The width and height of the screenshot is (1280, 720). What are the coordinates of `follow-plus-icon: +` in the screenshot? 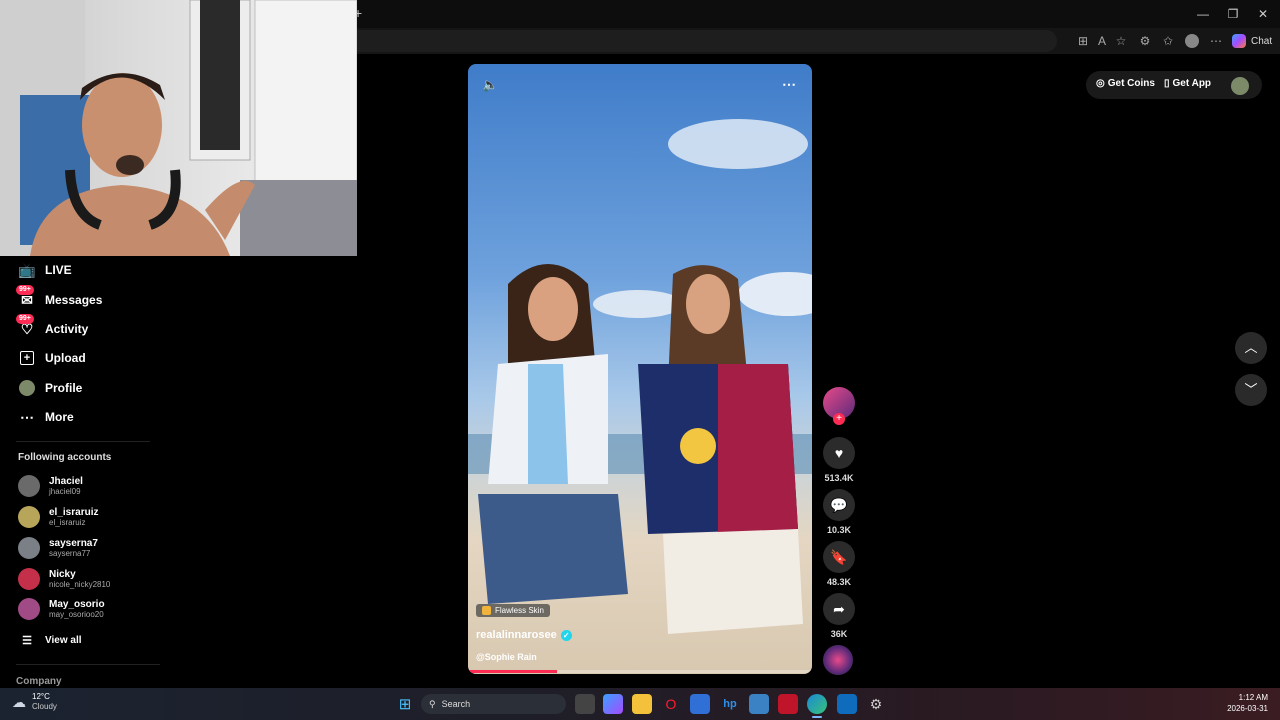 It's located at (839, 419).